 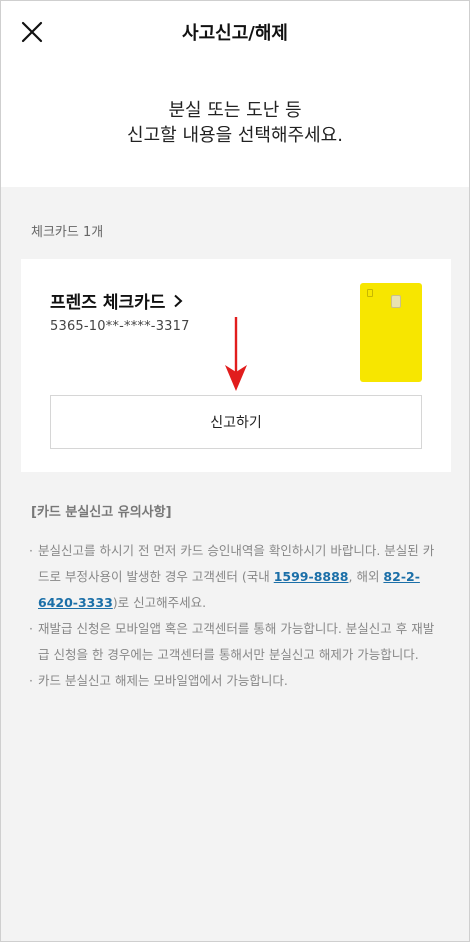 What do you see at coordinates (236, 422) in the screenshot?
I see `report-button: 신고하기` at bounding box center [236, 422].